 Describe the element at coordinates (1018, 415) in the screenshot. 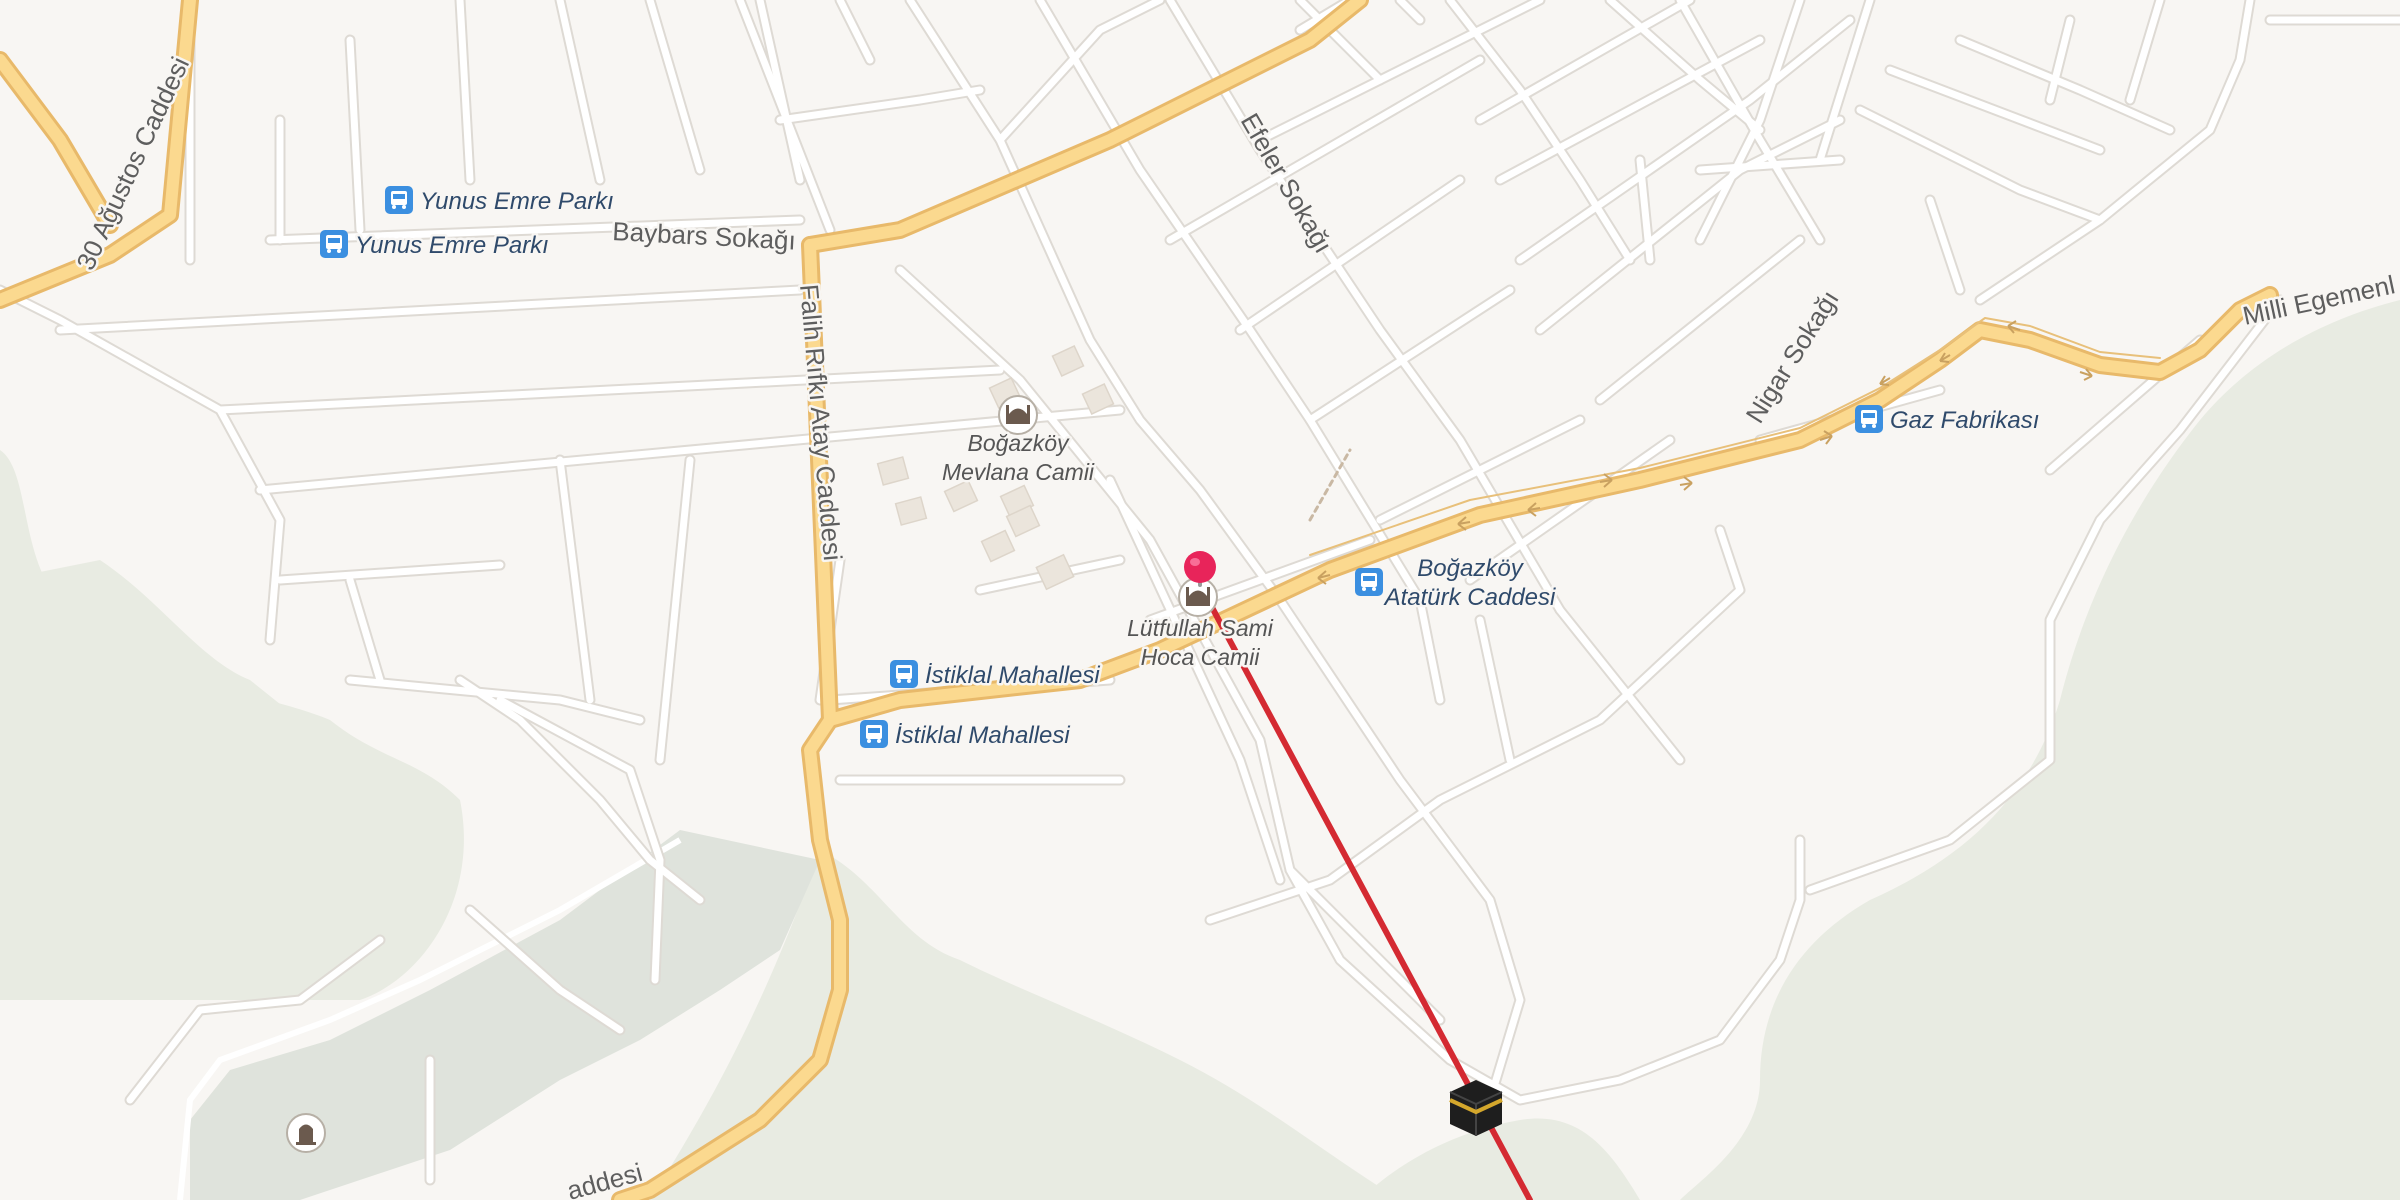

I see `mosque-icon` at that location.